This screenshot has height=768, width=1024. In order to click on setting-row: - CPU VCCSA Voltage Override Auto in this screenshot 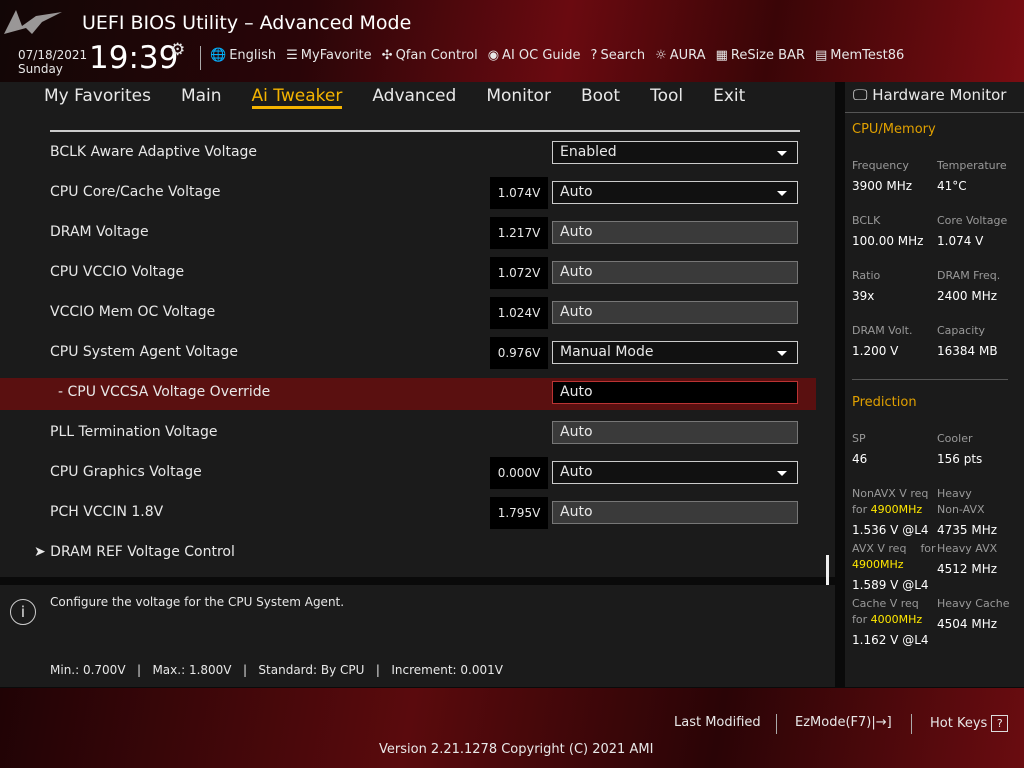, I will do `click(408, 394)`.